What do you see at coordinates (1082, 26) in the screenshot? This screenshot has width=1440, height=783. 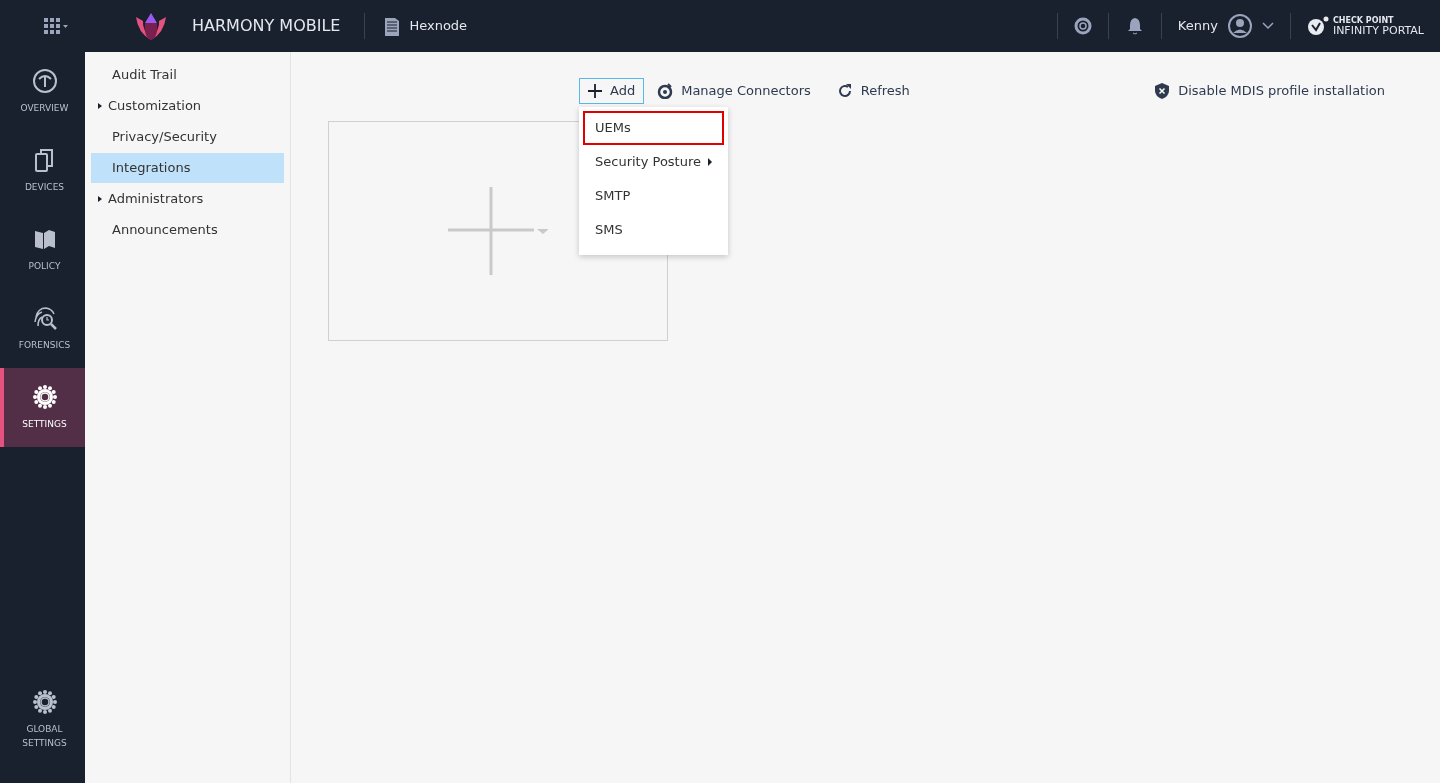 I see `help-icon` at bounding box center [1082, 26].